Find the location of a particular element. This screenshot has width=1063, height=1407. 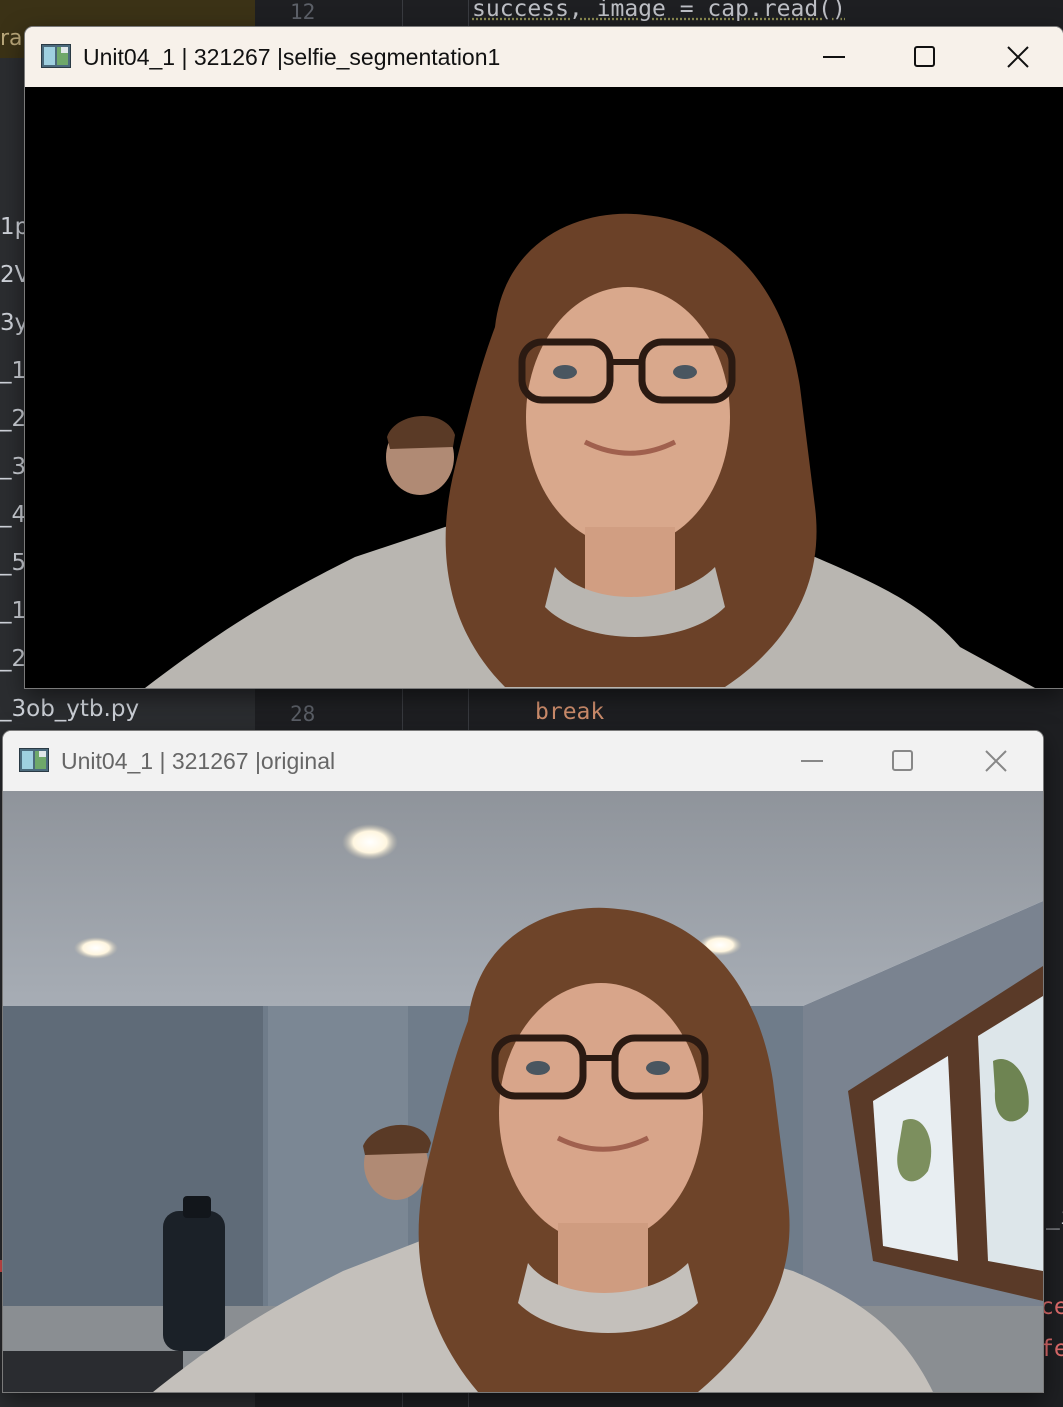

selected-file-label: ra is located at coordinates (11, 38).